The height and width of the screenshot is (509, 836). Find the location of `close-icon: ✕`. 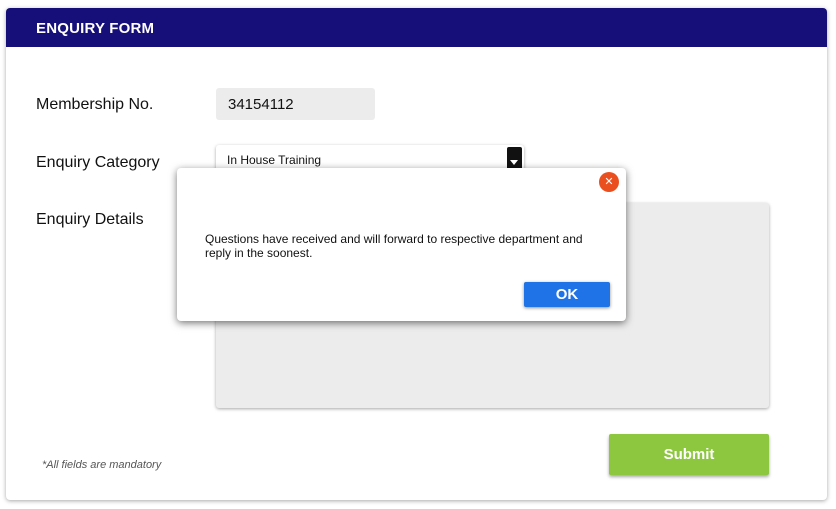

close-icon: ✕ is located at coordinates (609, 182).